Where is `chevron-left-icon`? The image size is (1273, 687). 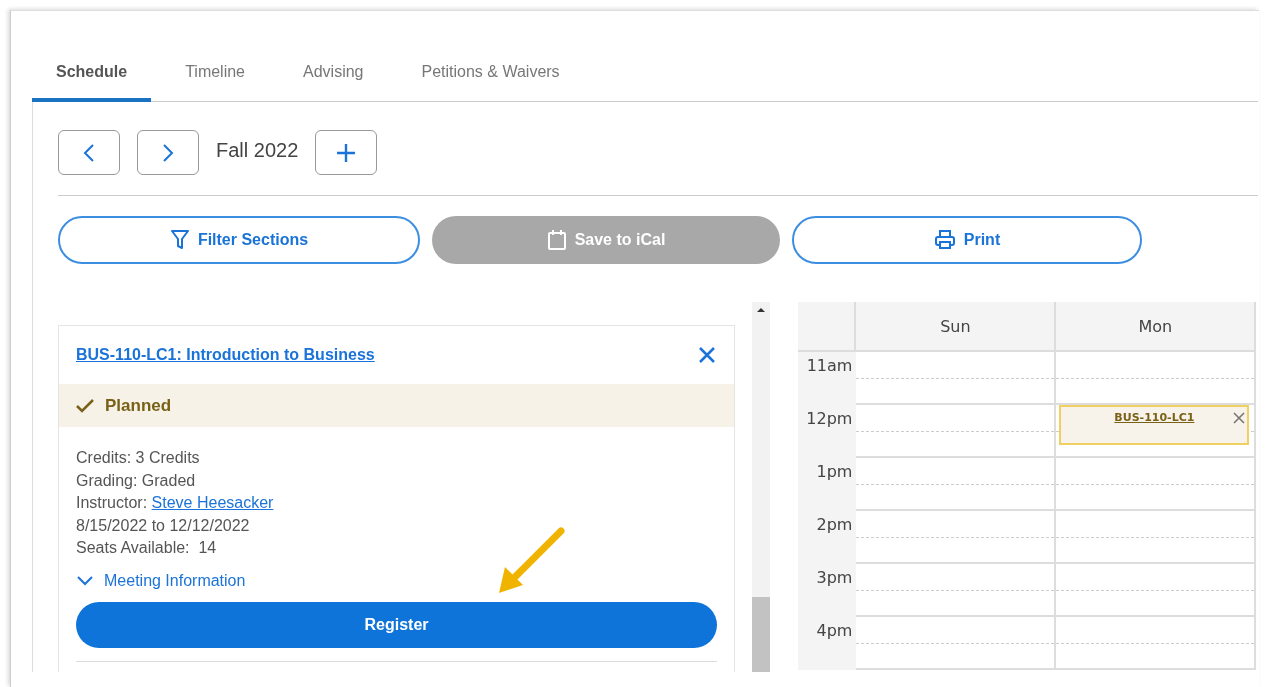
chevron-left-icon is located at coordinates (89, 152).